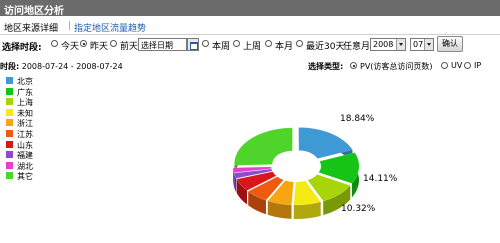 The image size is (500, 243). I want to click on pie-chart, so click(296, 173).